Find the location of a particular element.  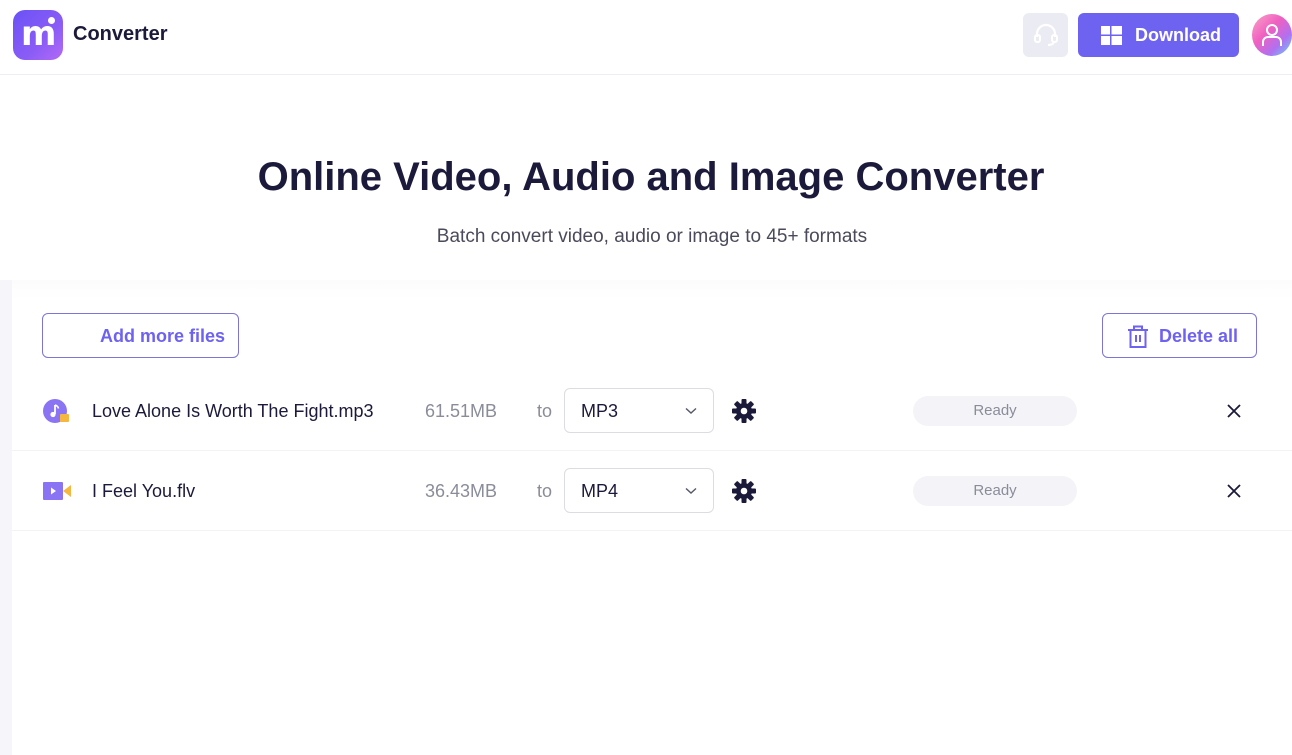

left-panel-shade is located at coordinates (6, 517).